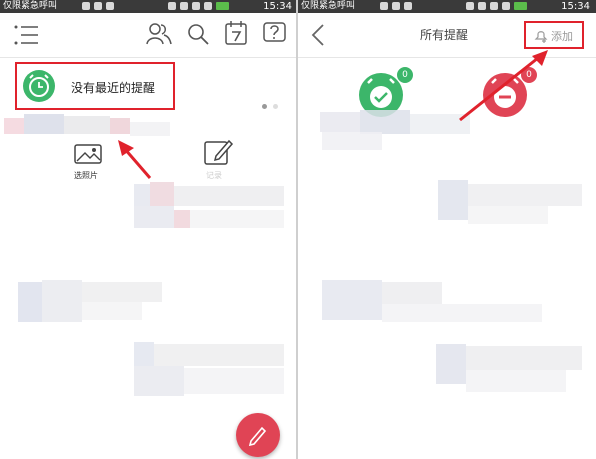  What do you see at coordinates (88, 154) in the screenshot?
I see `photo-icon` at bounding box center [88, 154].